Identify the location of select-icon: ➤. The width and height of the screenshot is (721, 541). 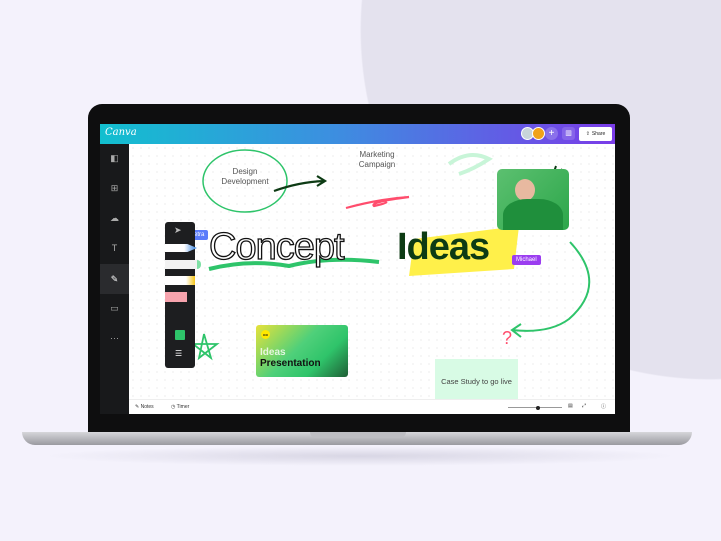
(178, 230).